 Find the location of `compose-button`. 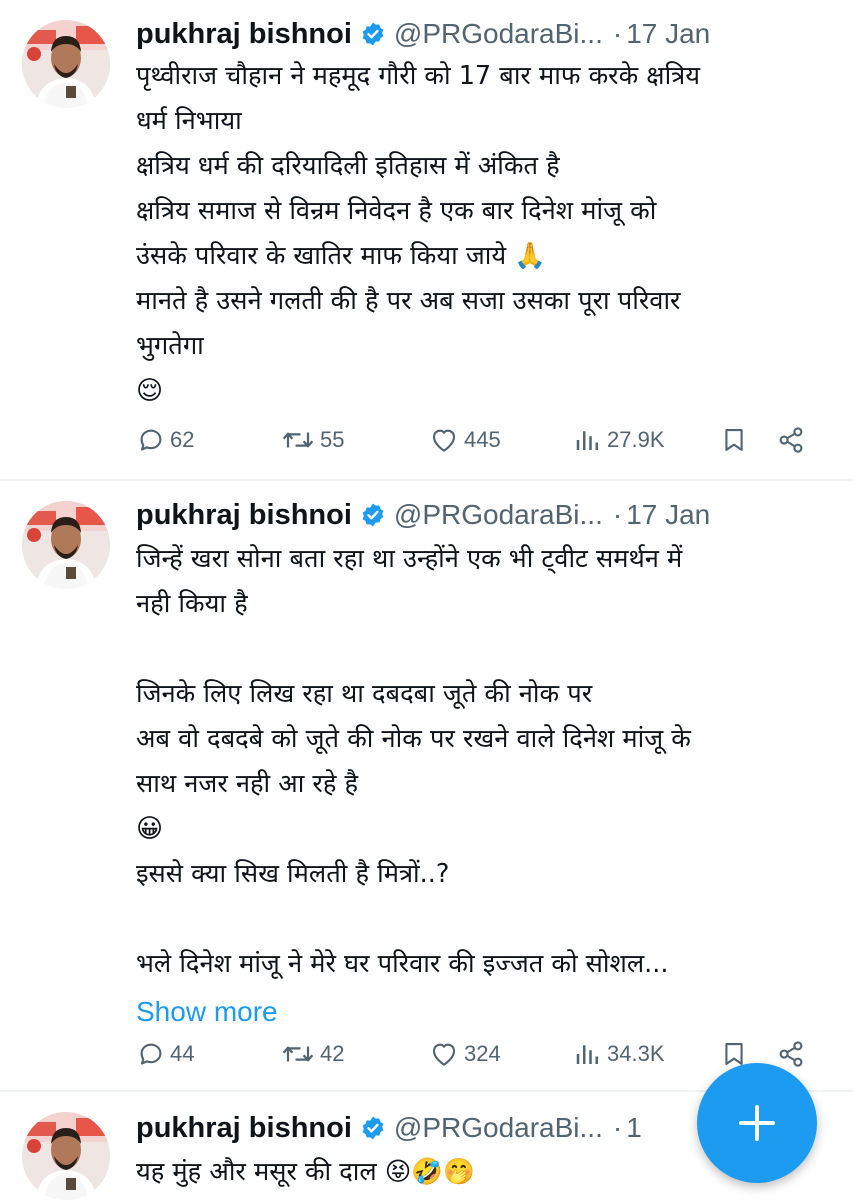

compose-button is located at coordinates (757, 1123).